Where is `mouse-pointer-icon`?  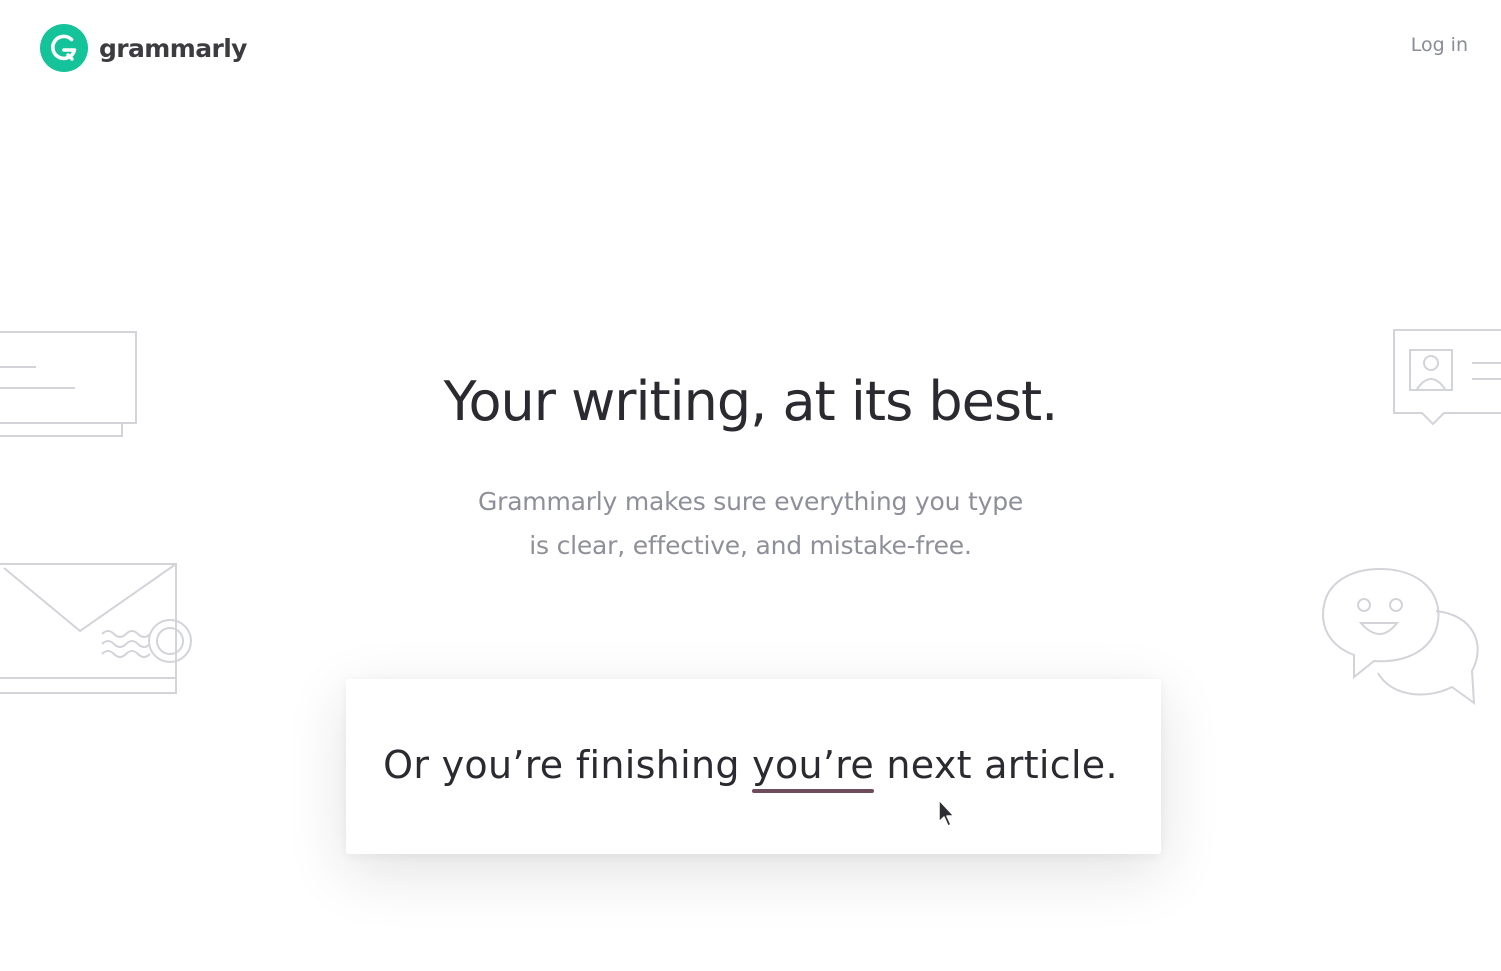 mouse-pointer-icon is located at coordinates (946, 813).